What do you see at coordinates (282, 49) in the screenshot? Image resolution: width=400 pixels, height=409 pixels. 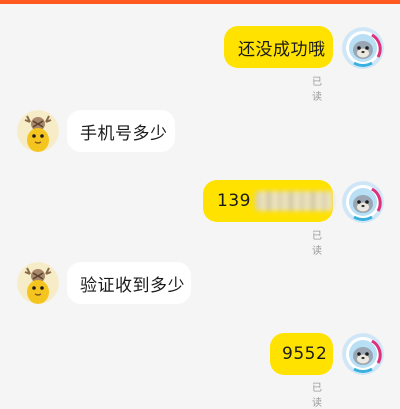 I see `message-text: 还没成功哦` at bounding box center [282, 49].